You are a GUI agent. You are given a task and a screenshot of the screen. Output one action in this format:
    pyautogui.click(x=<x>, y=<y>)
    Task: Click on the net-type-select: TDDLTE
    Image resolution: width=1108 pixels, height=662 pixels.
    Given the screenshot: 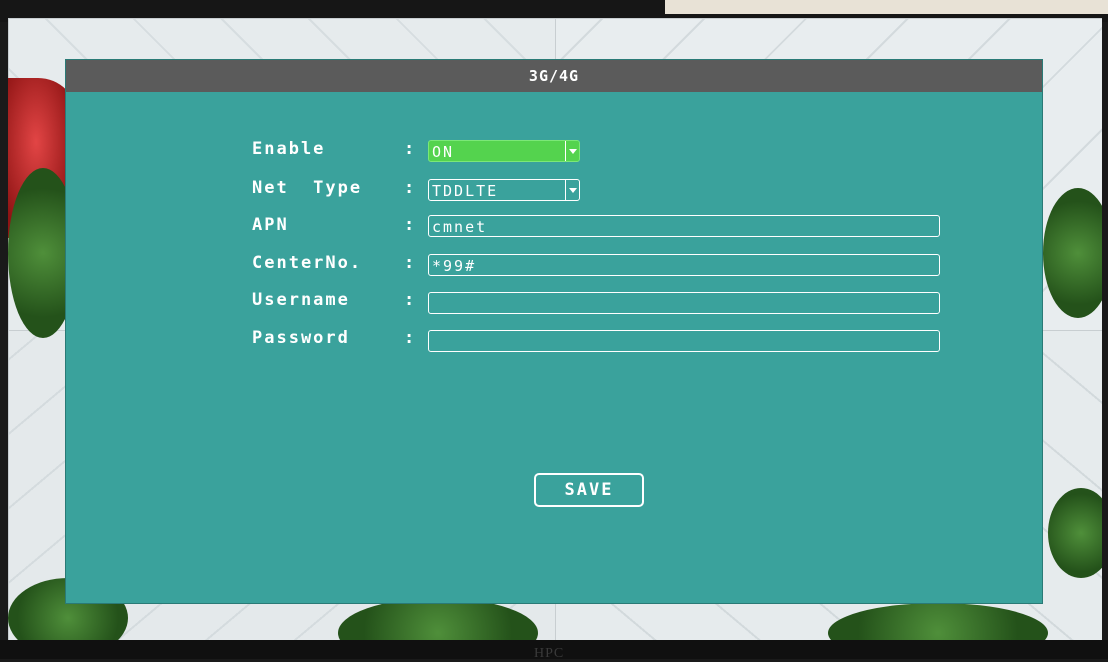 What is the action you would take?
    pyautogui.click(x=504, y=190)
    